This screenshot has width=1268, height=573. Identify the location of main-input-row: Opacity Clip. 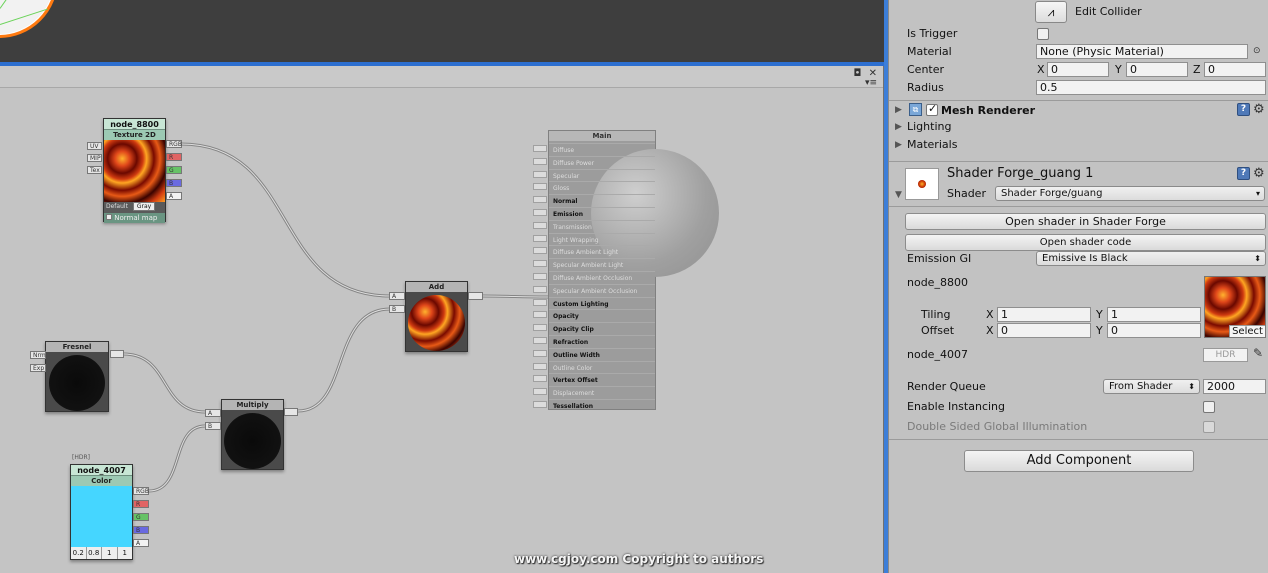
(602, 328).